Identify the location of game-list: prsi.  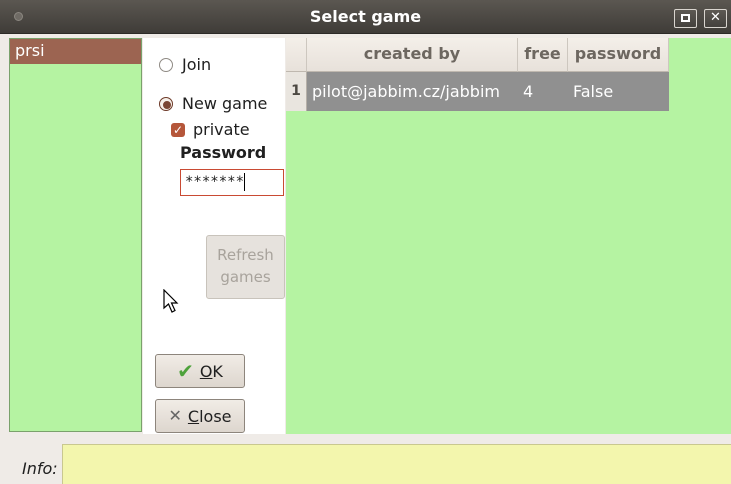
(75, 235).